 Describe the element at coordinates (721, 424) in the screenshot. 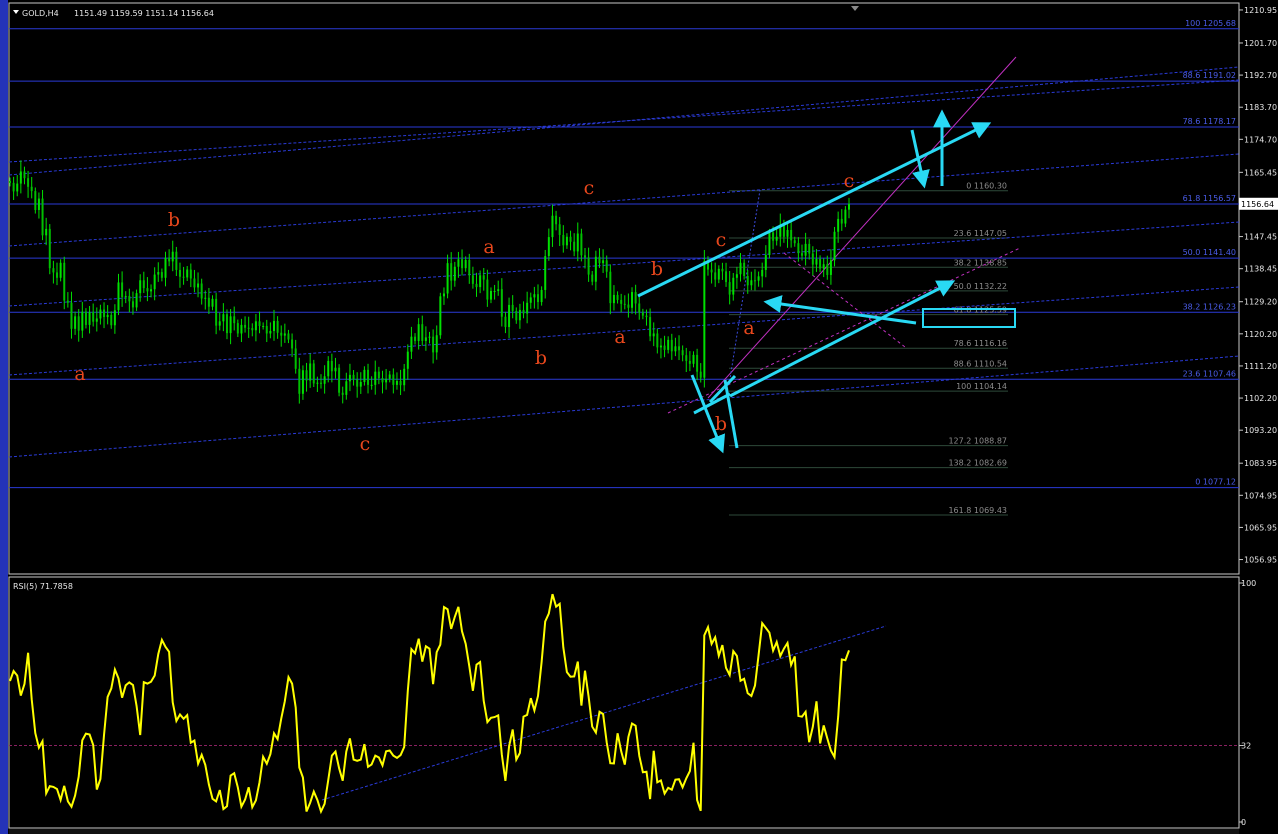

I see `wave-label: b` at that location.